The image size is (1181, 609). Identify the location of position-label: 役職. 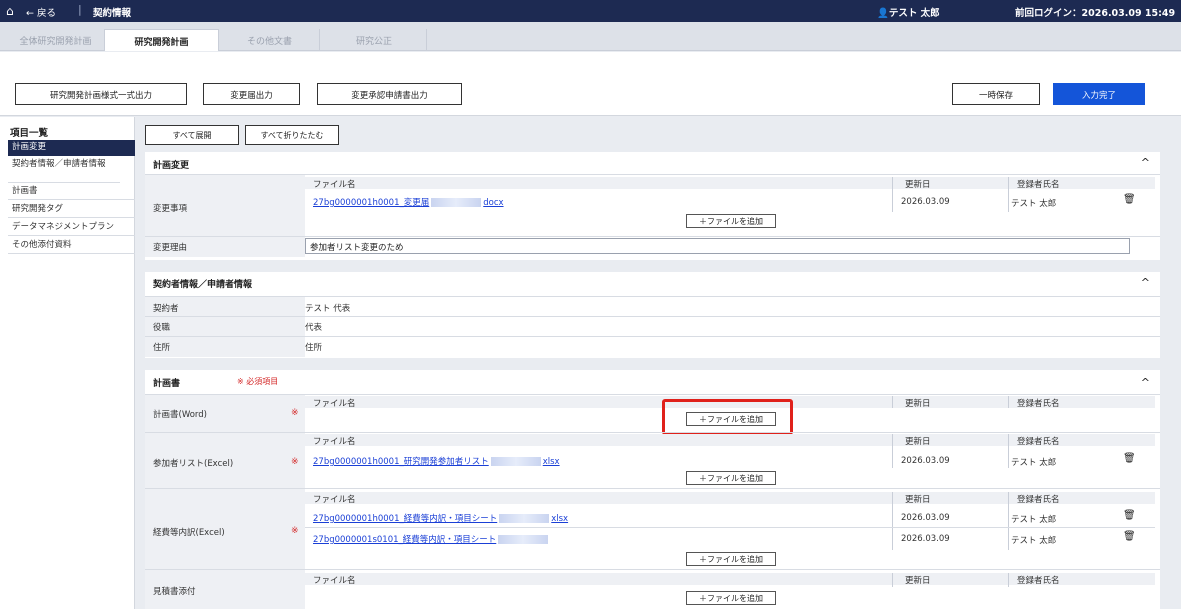
(162, 328).